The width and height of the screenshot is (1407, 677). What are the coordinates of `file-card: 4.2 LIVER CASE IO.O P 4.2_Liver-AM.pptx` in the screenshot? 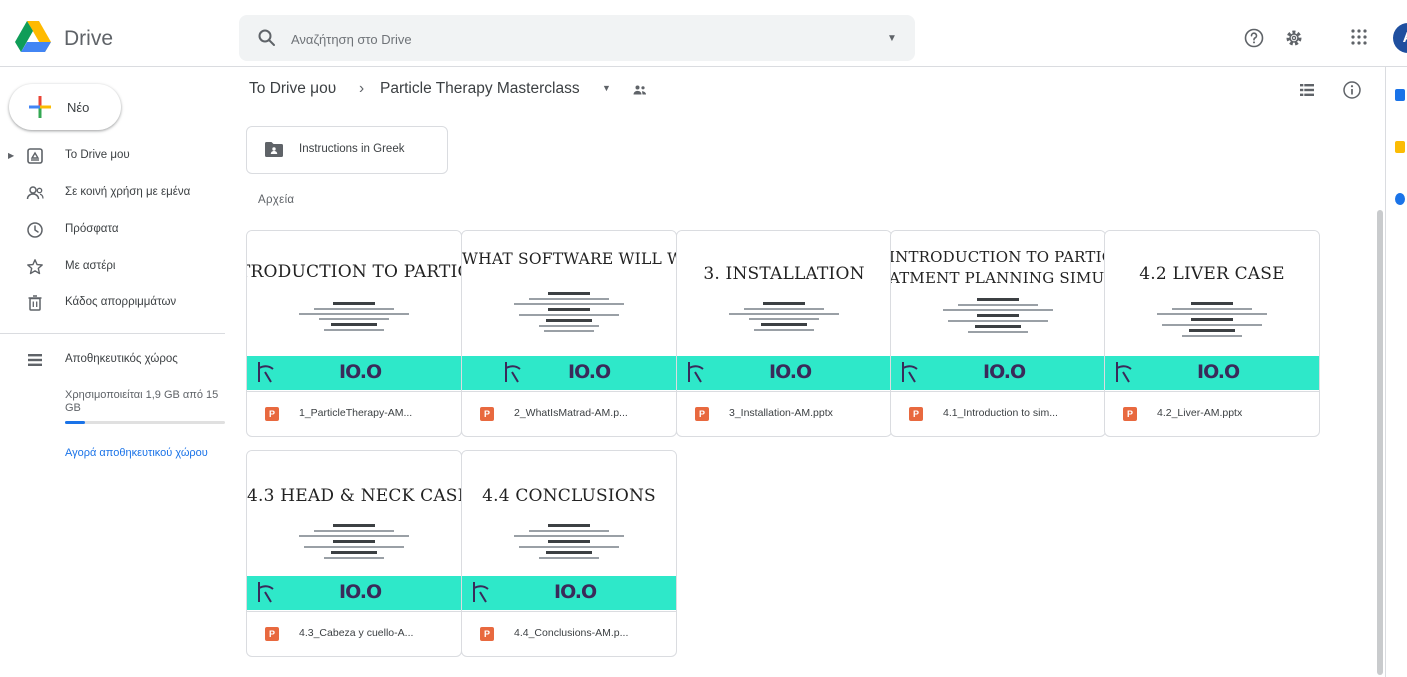 It's located at (1212, 333).